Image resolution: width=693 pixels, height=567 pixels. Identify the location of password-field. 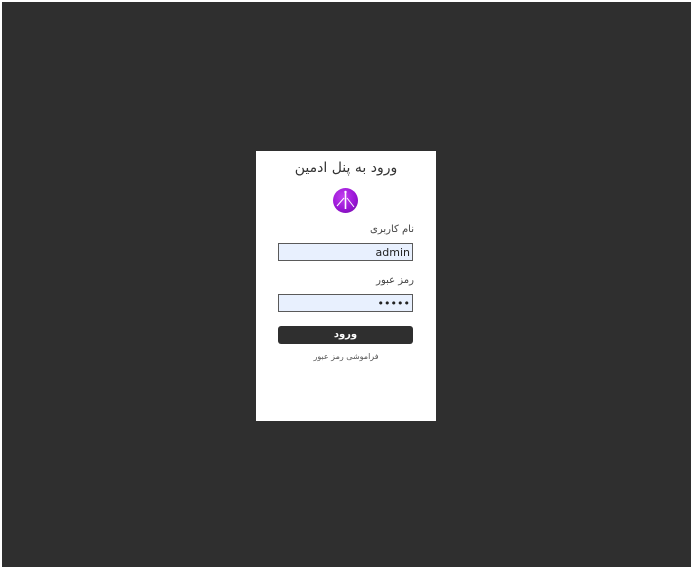
(345, 303).